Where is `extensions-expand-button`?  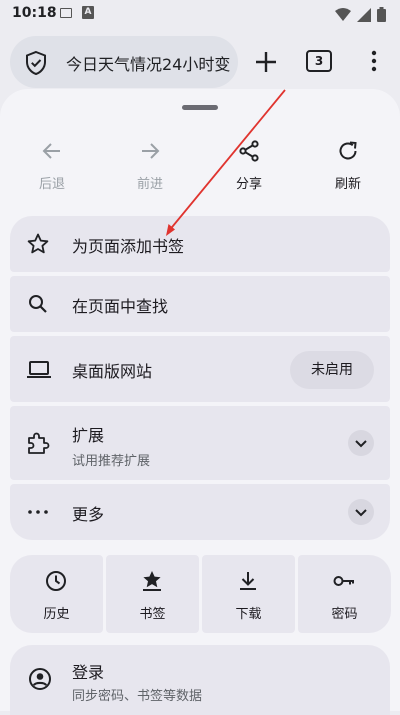 extensions-expand-button is located at coordinates (361, 443).